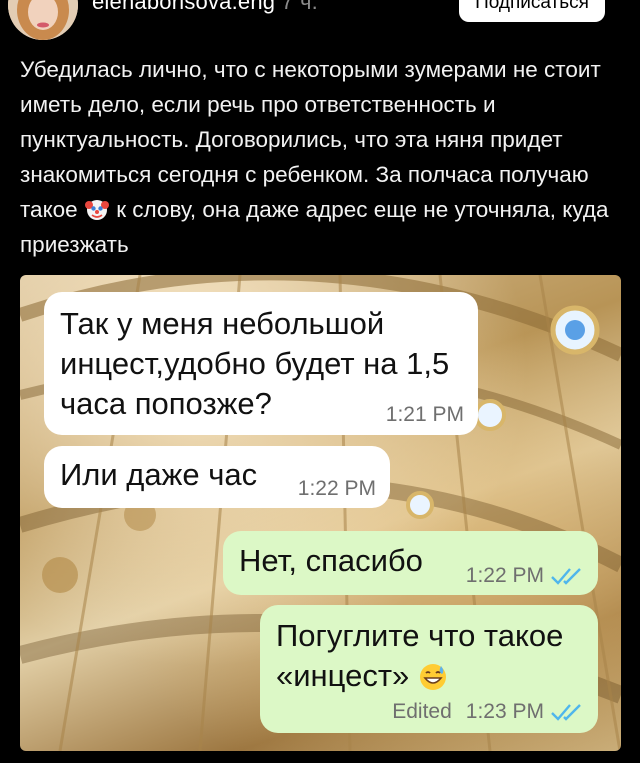 The width and height of the screenshot is (640, 763). What do you see at coordinates (159, 474) in the screenshot?
I see `message-text: Или даже час` at bounding box center [159, 474].